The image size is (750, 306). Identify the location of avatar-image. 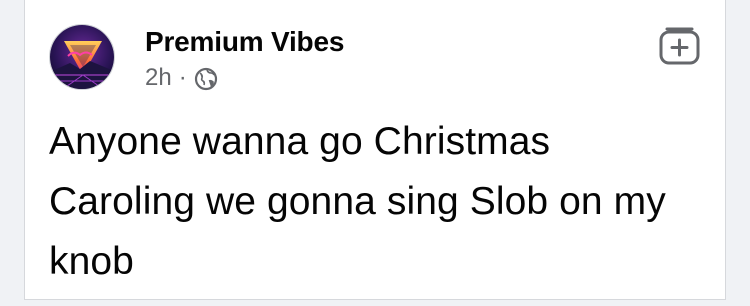
(82, 57).